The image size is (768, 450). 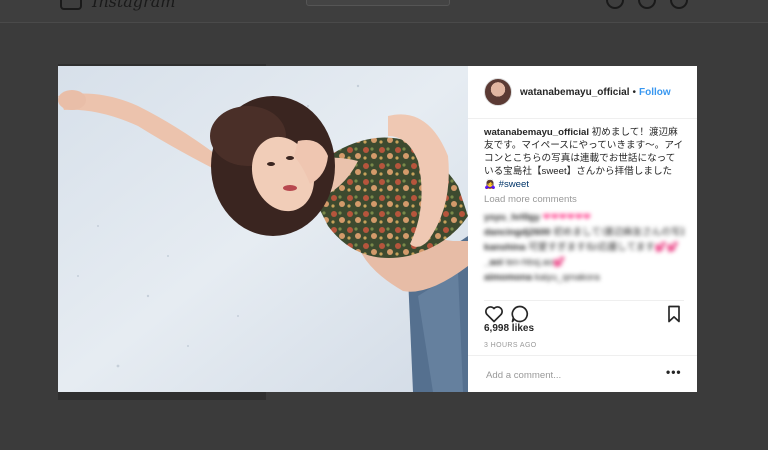 I want to click on instagram-wordmark: Instagram, so click(x=133, y=5).